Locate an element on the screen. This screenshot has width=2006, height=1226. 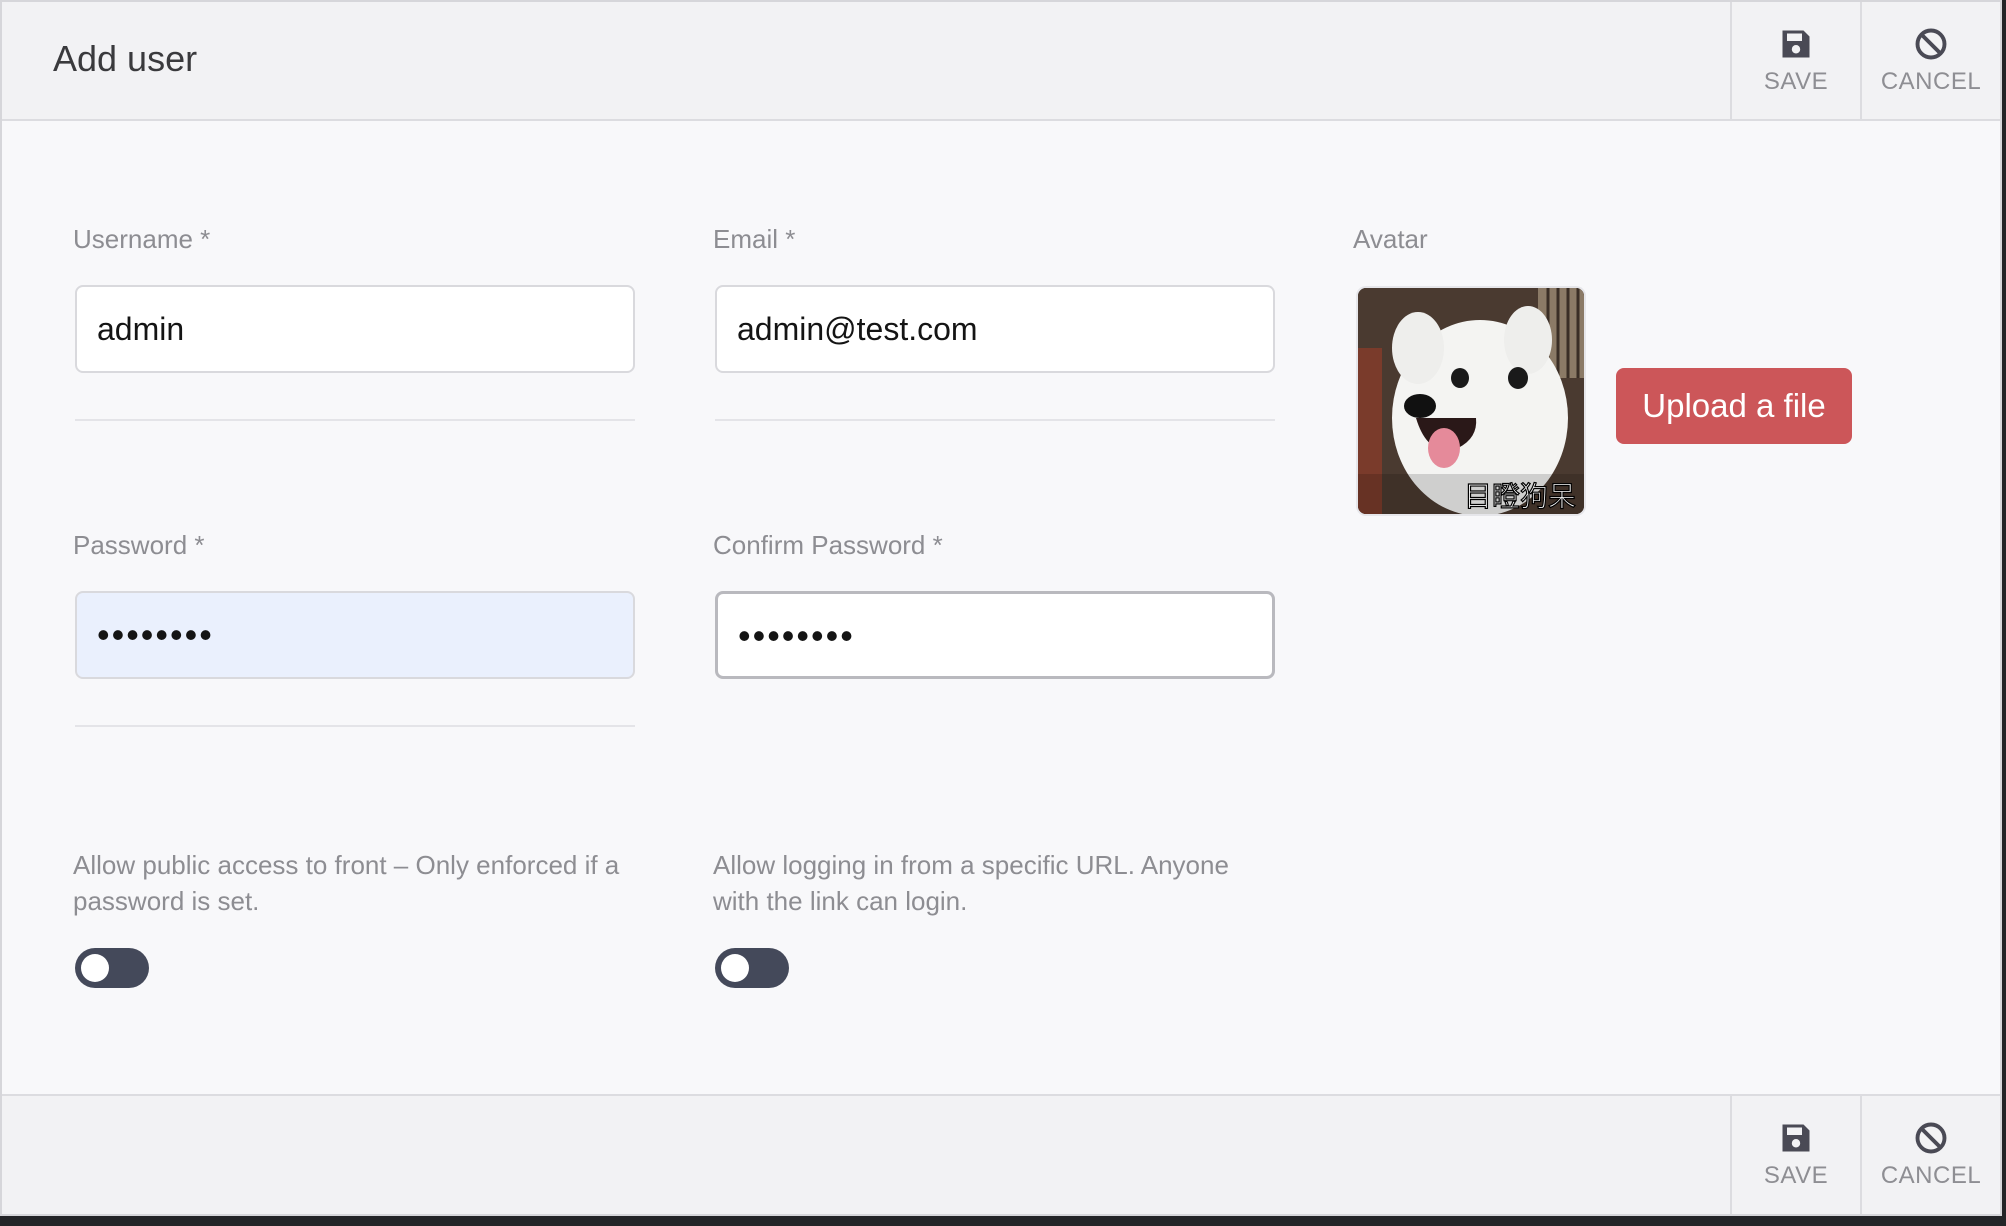
header-actions: SAVE CANCEL is located at coordinates (1865, 60).